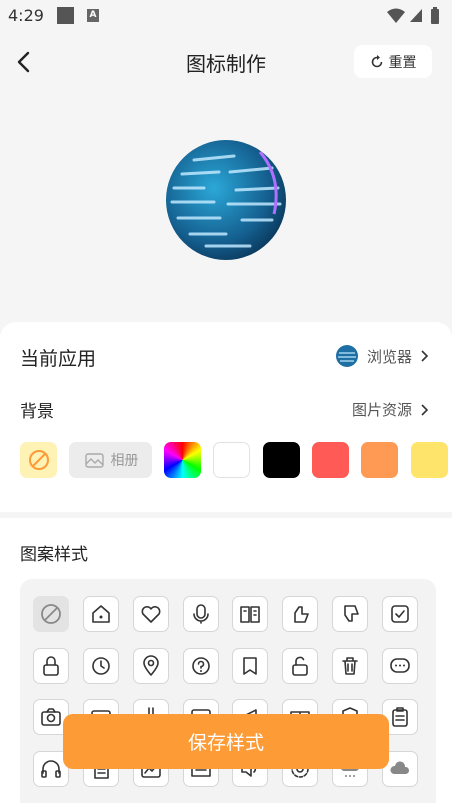 The image size is (452, 803). What do you see at coordinates (124, 461) in the screenshot?
I see `album-label: 相册` at bounding box center [124, 461].